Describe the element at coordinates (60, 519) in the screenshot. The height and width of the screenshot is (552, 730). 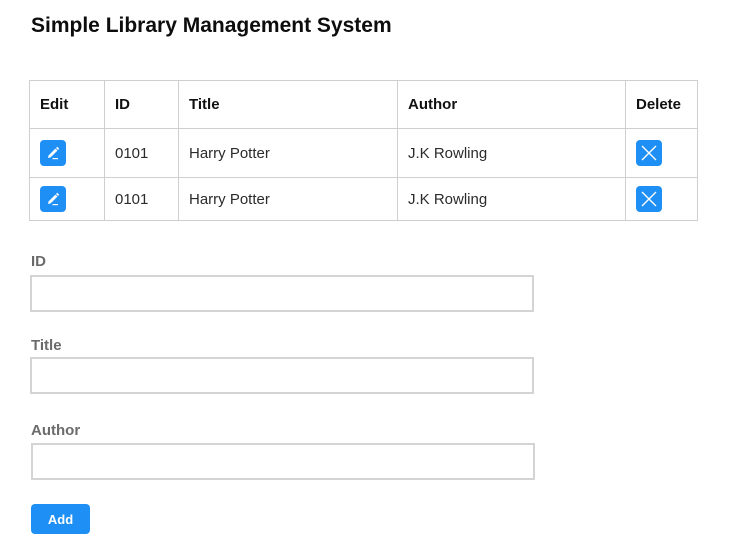
I see `add-button: Add` at that location.